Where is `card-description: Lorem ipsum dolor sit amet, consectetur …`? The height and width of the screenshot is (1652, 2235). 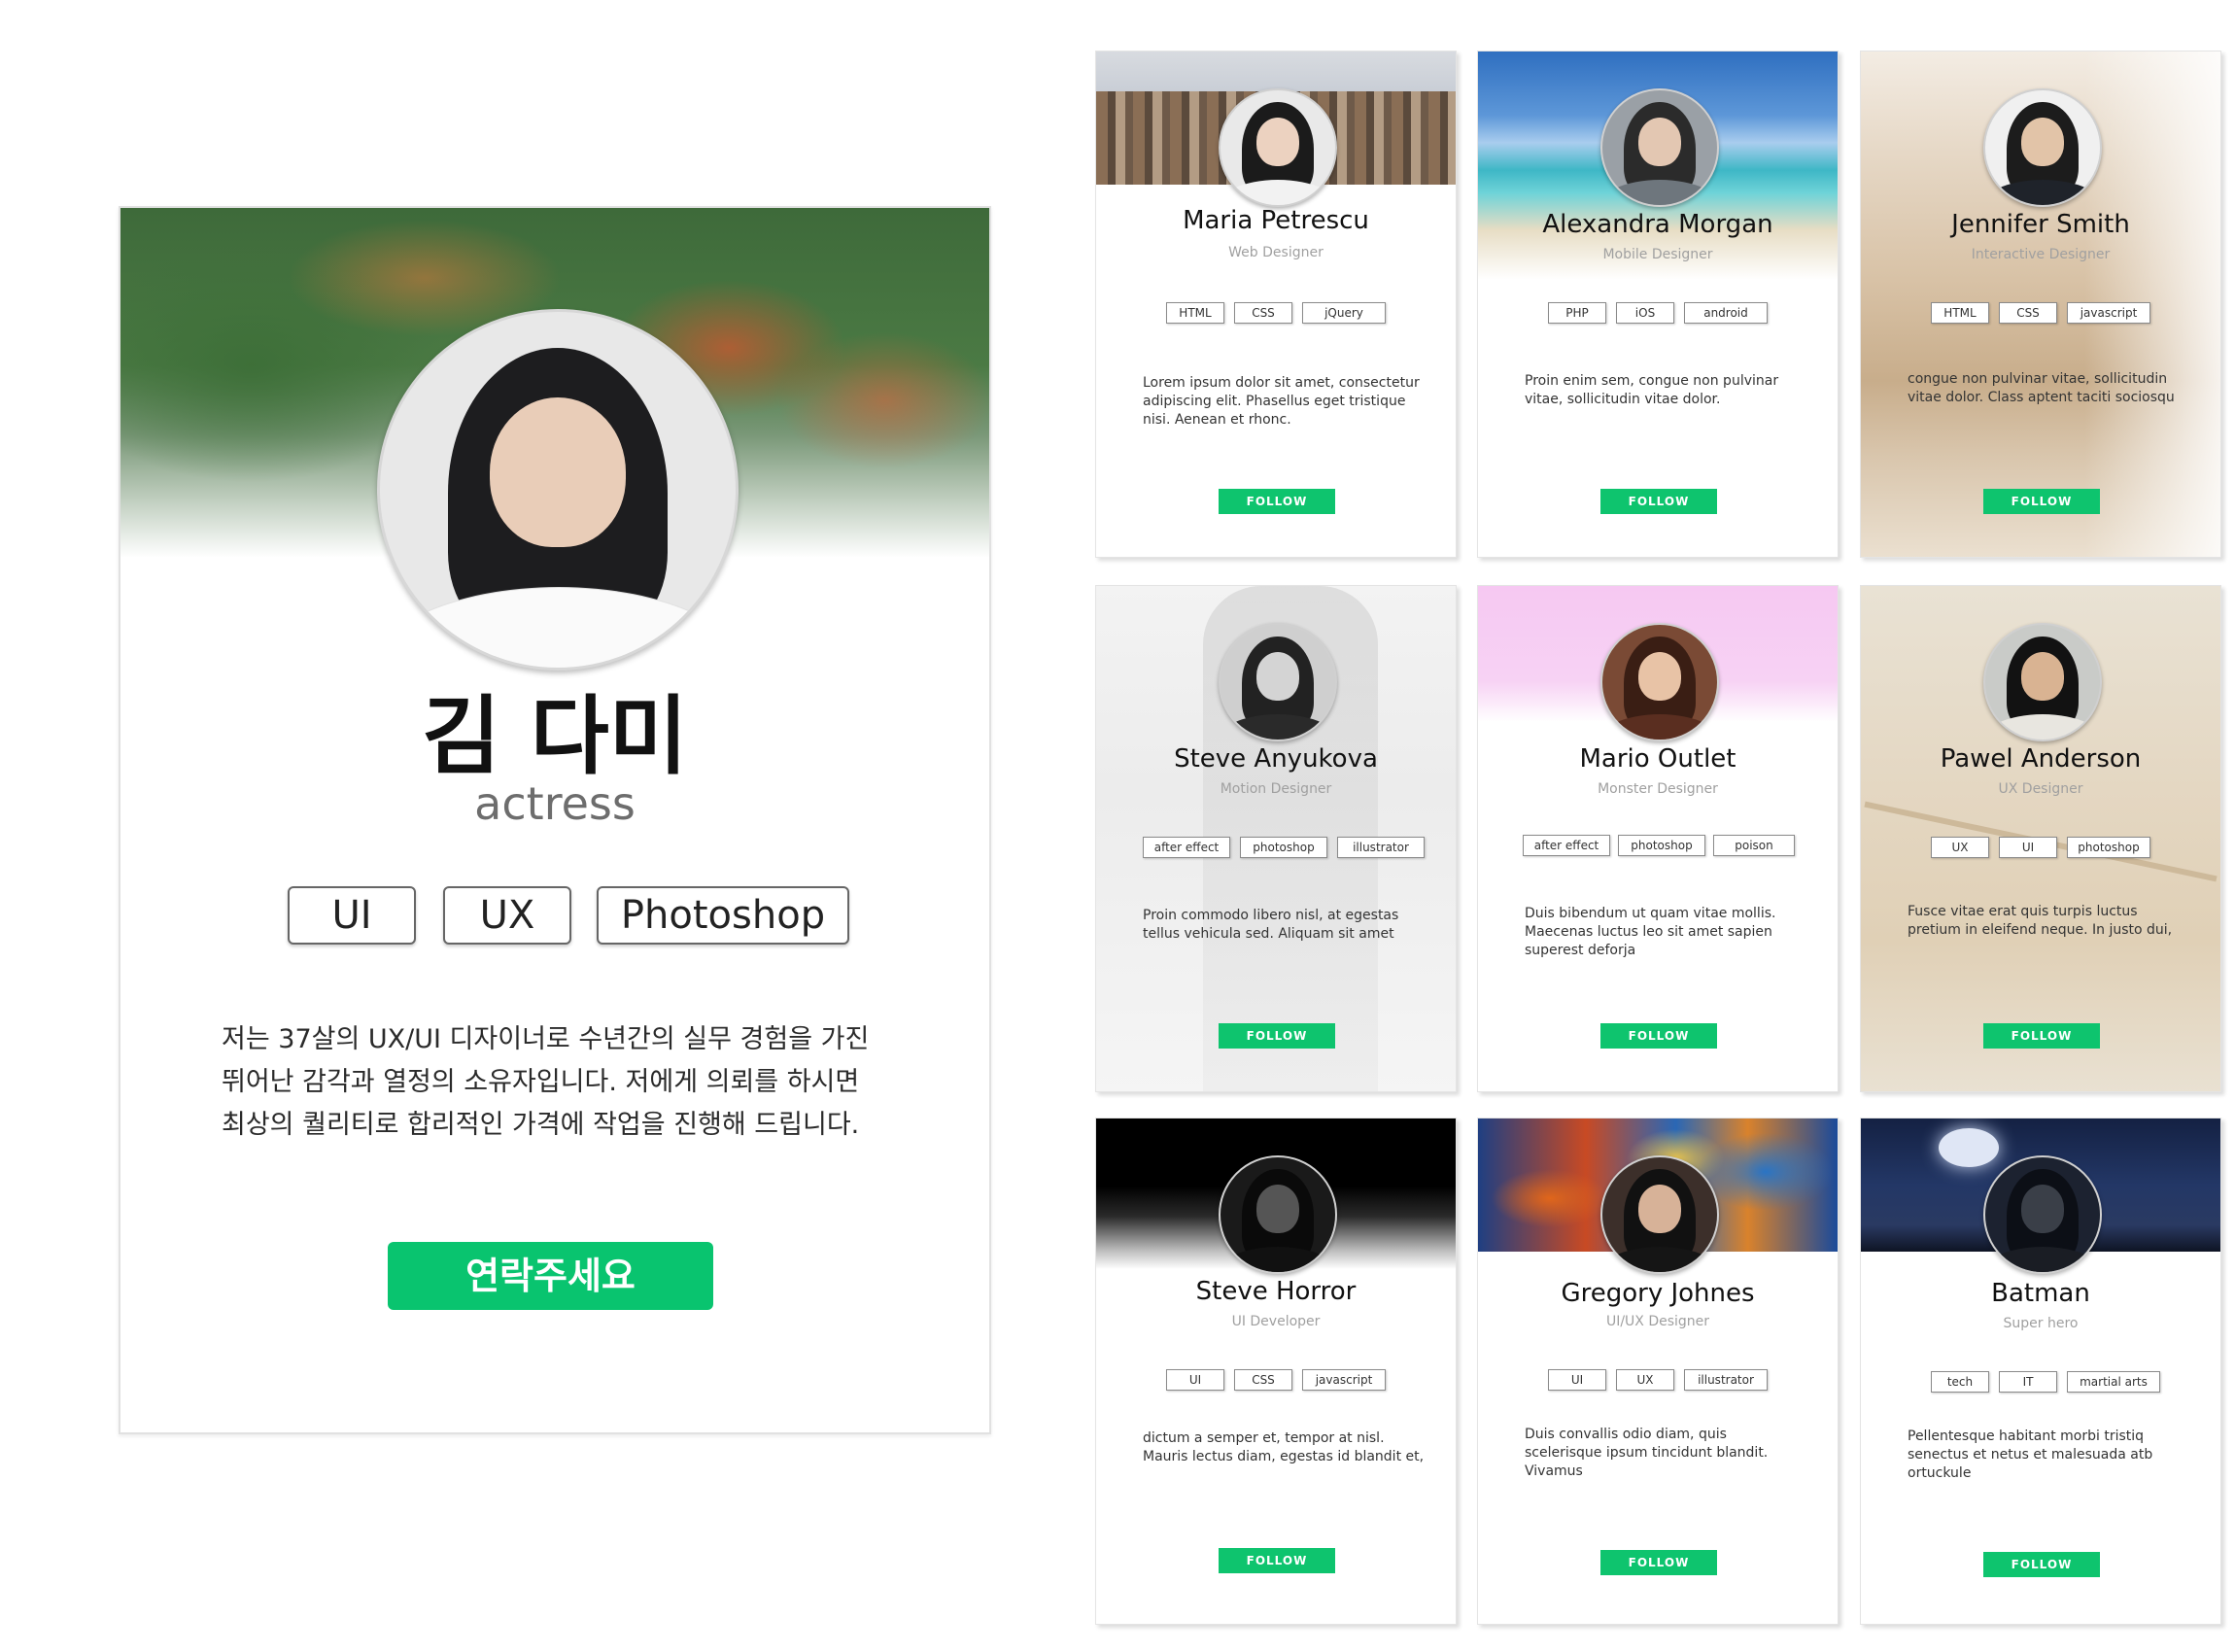
card-description: Lorem ipsum dolor sit amet, consectetur … is located at coordinates (1281, 402).